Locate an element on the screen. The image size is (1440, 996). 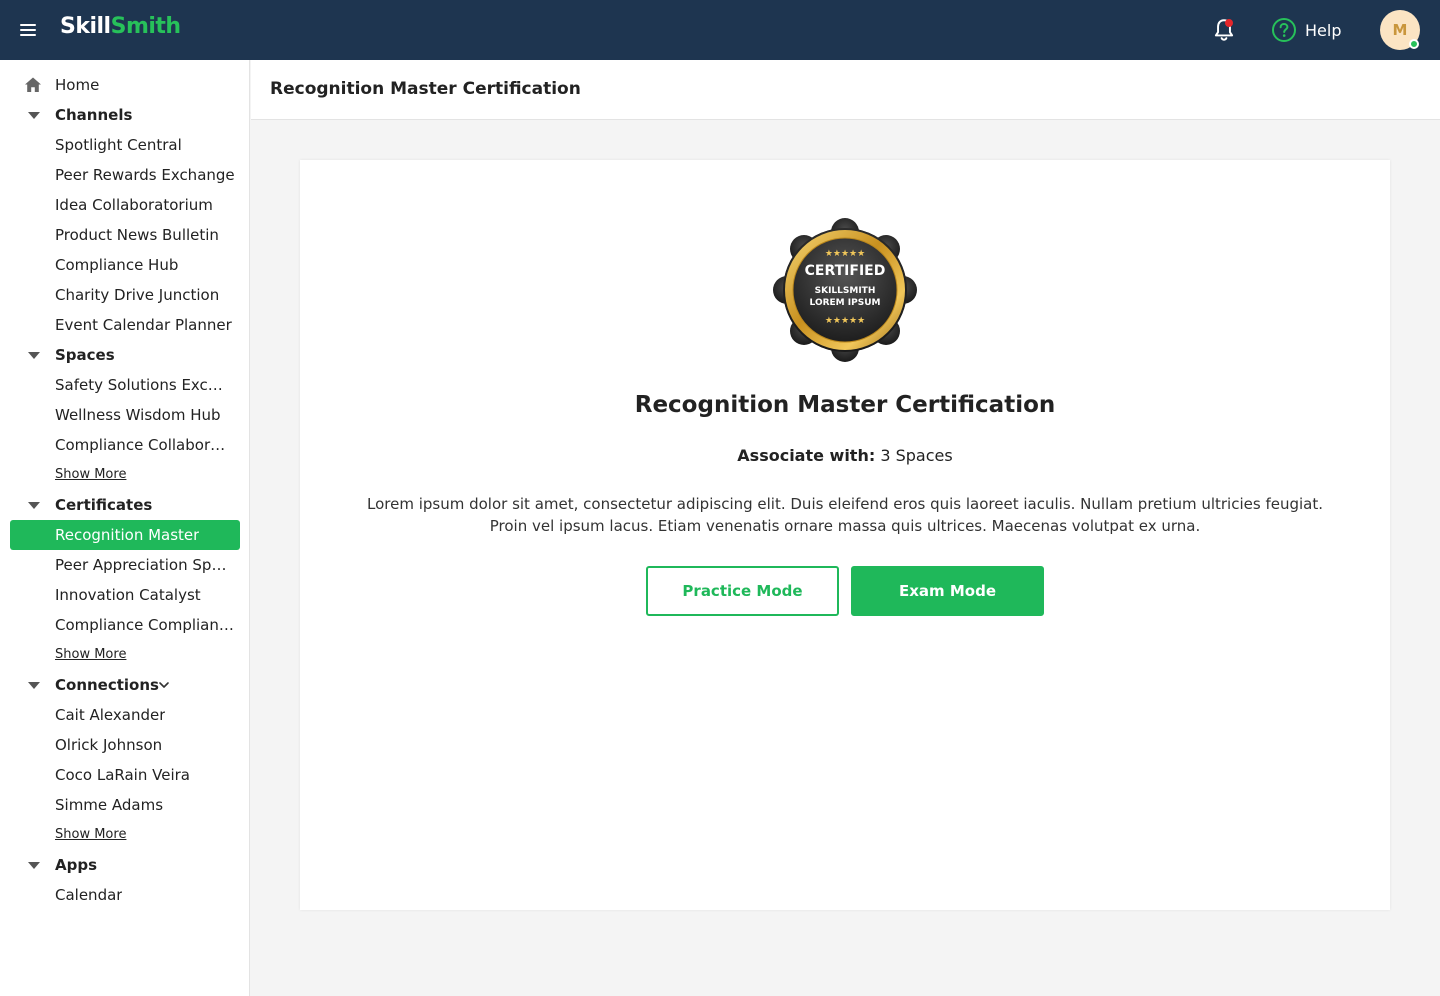
badge-line1: CERTIFIED is located at coordinates (845, 271).